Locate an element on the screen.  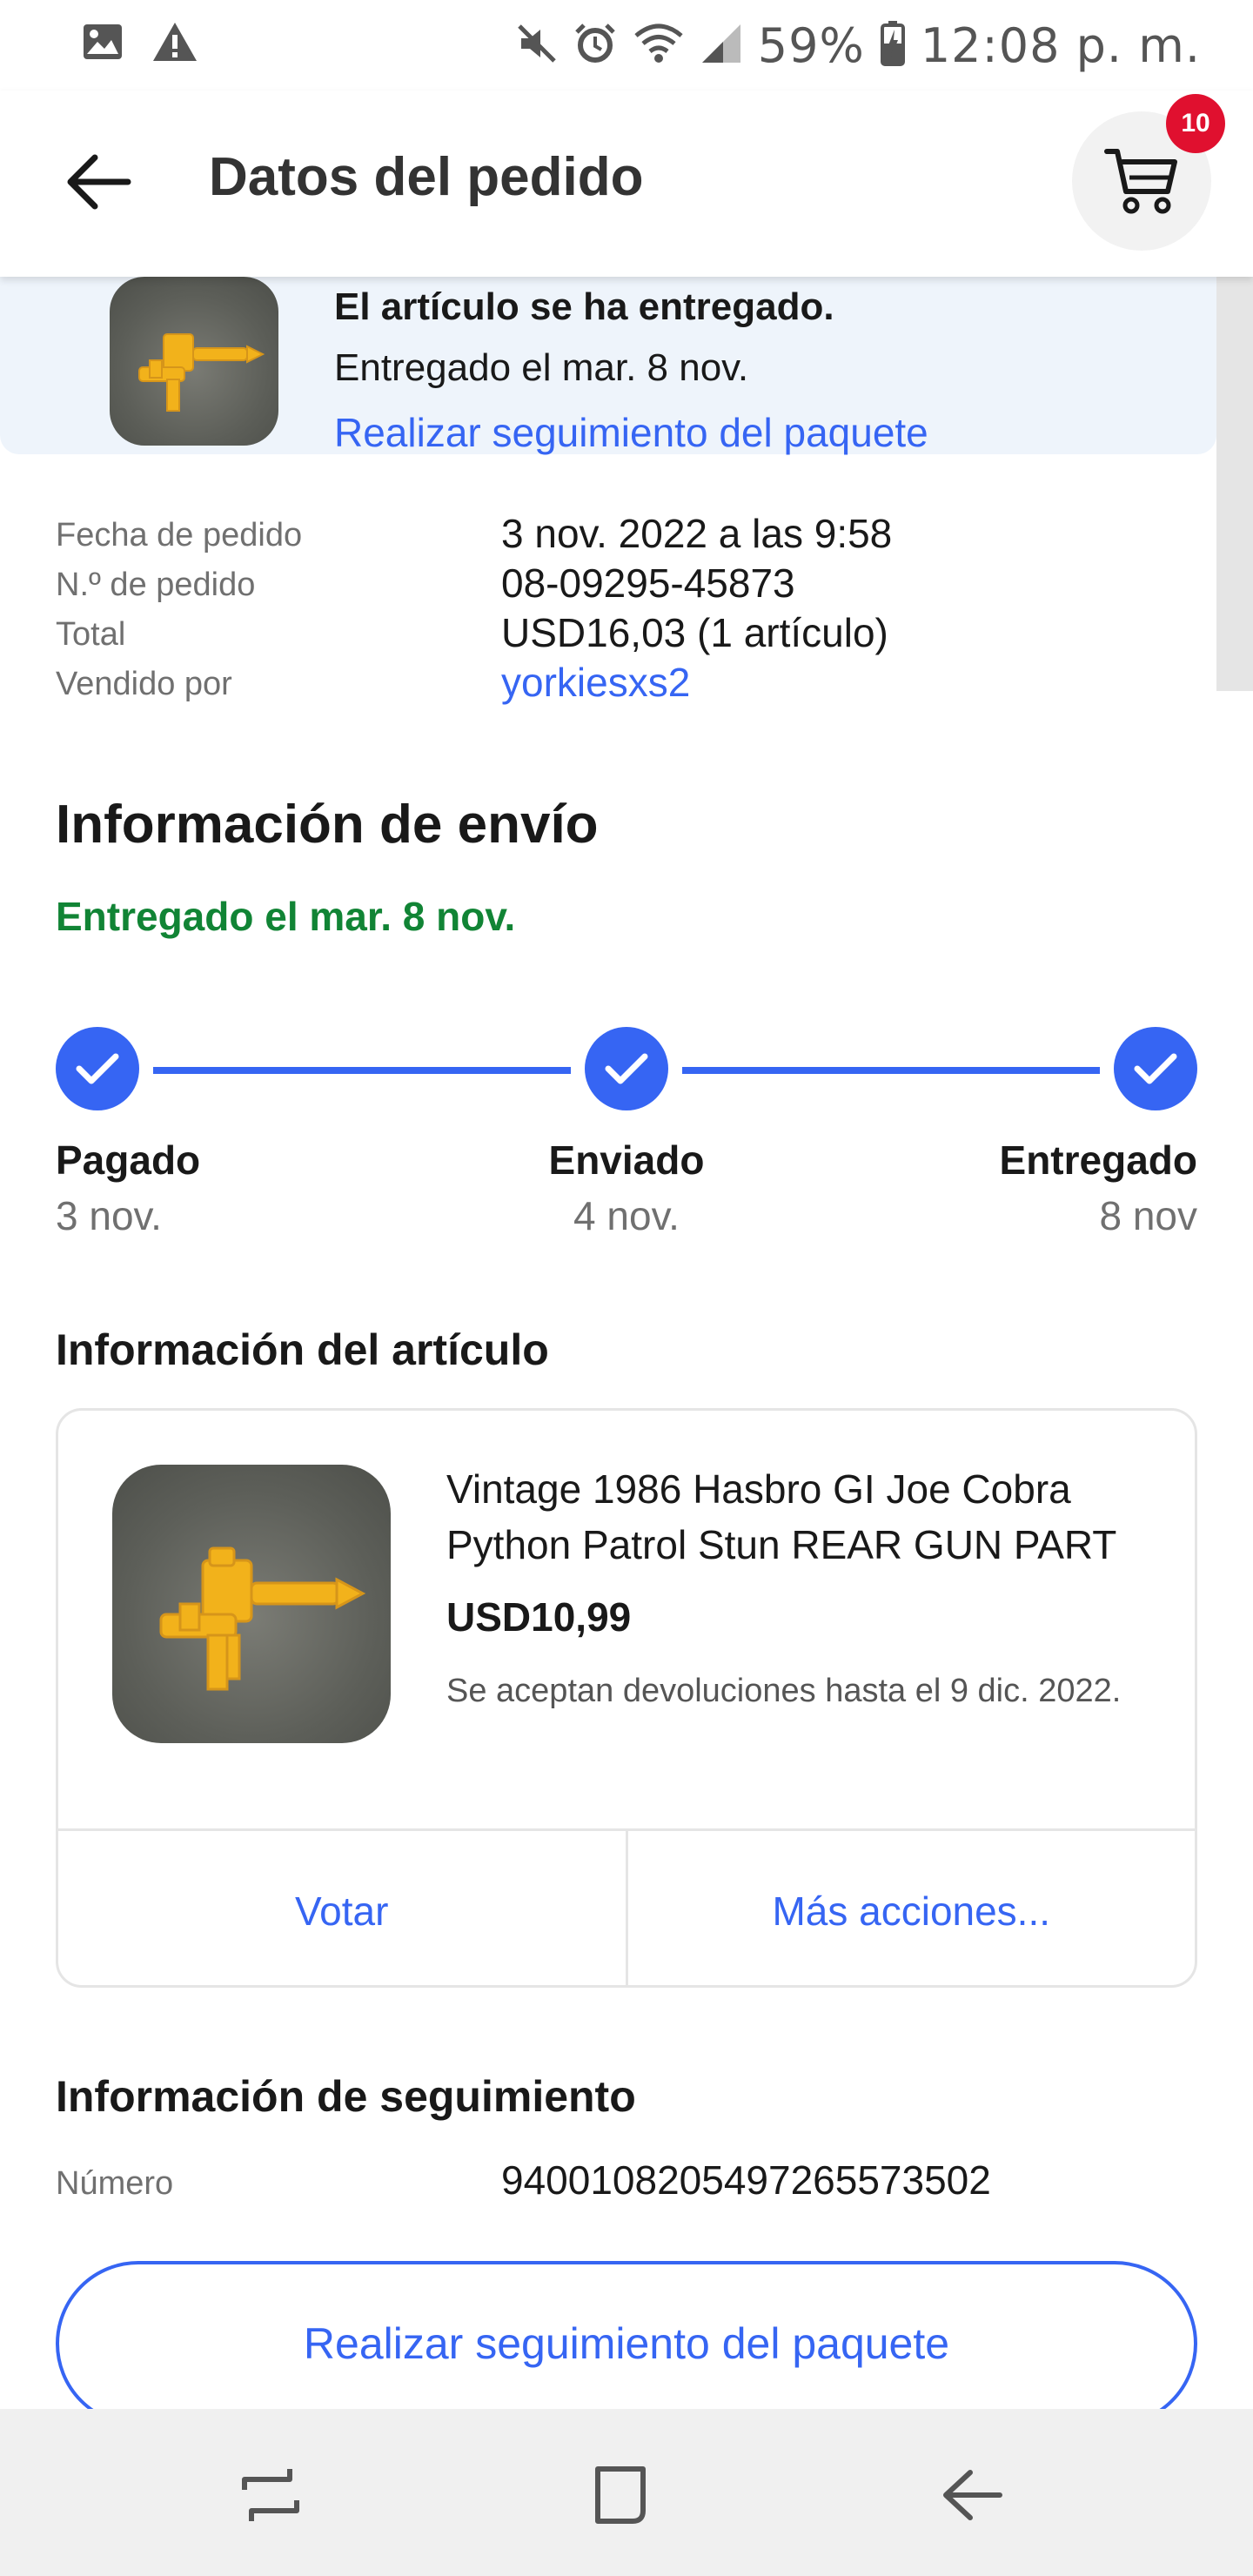
back-nav-button is located at coordinates (970, 2495).